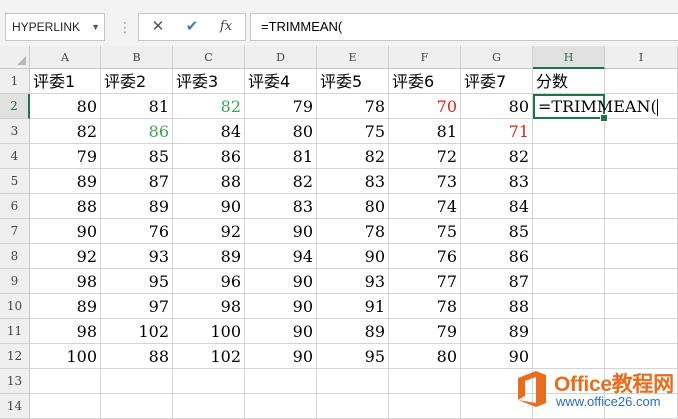 This screenshot has height=419, width=678. I want to click on cell-g10: 88, so click(497, 306).